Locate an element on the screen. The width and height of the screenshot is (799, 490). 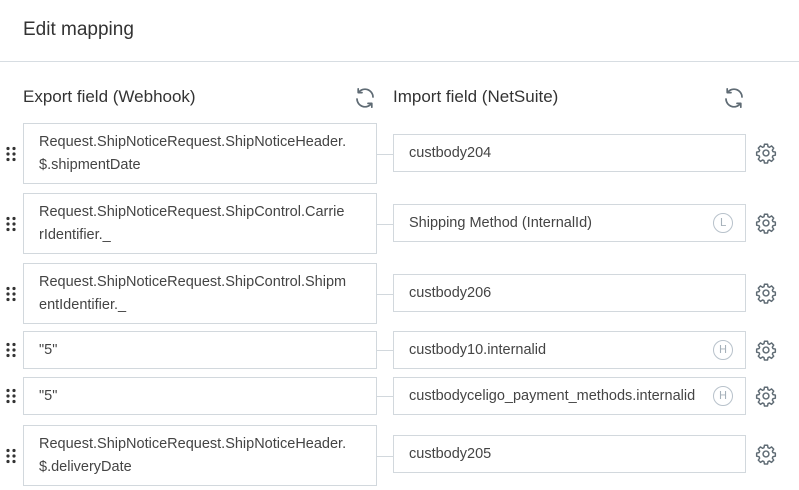
import-field: custbody206 is located at coordinates (569, 293).